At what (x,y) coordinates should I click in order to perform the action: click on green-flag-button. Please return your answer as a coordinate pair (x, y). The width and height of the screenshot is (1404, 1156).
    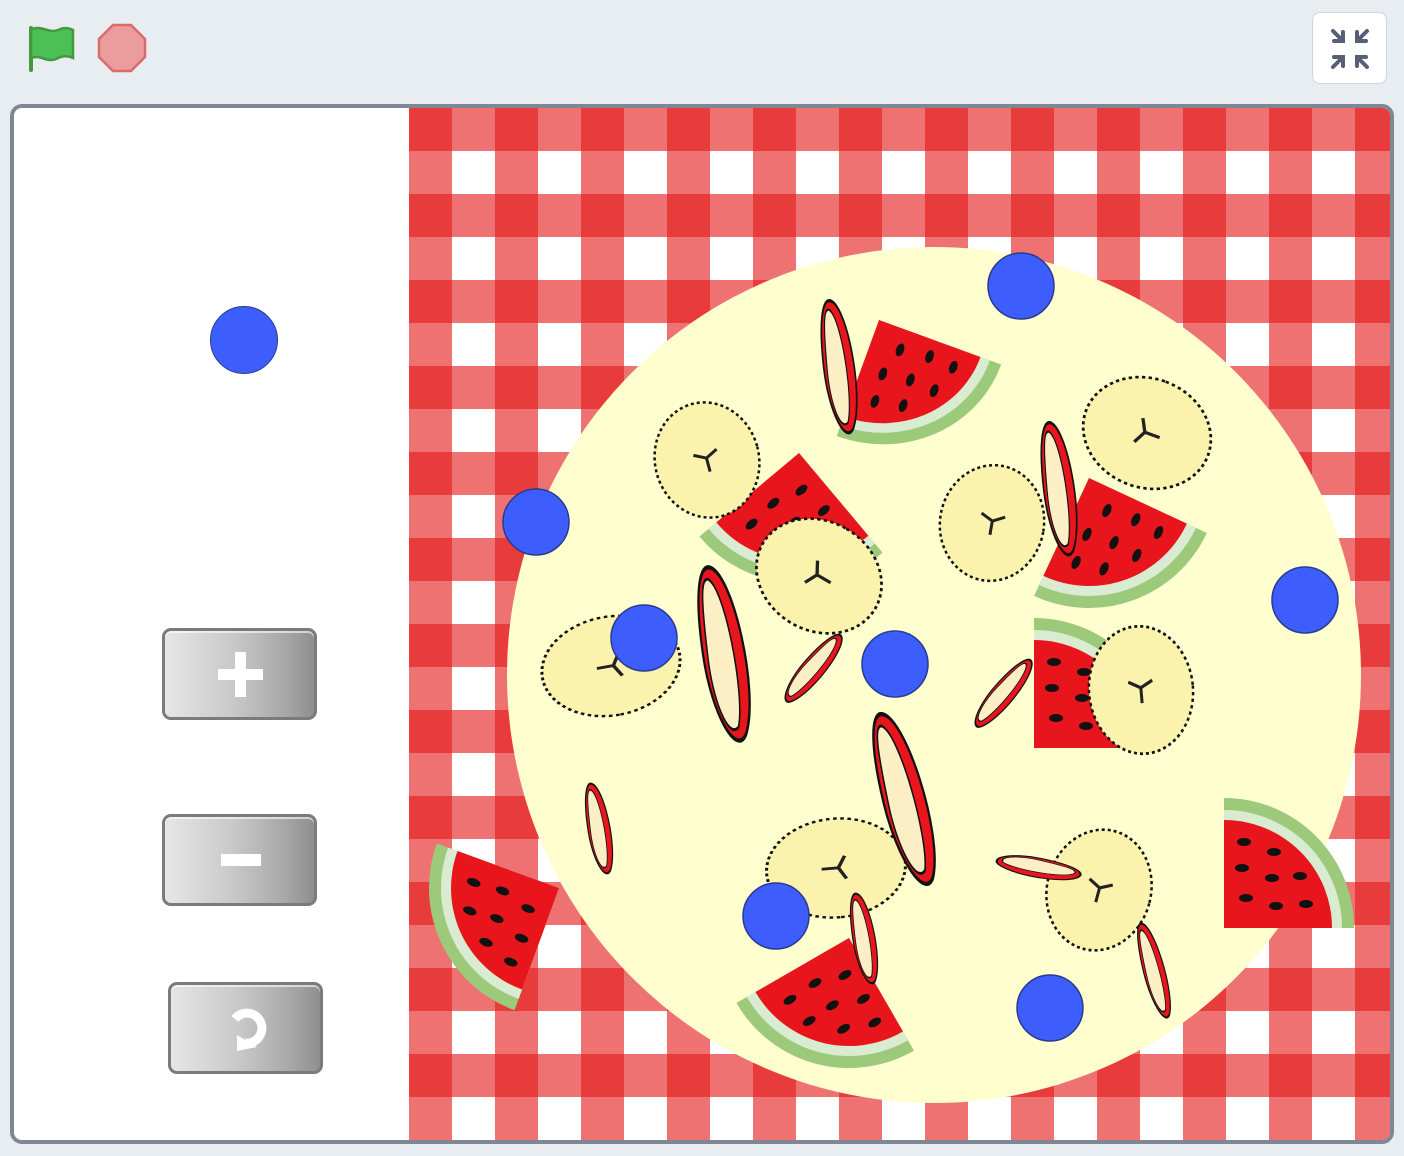
    Looking at the image, I should click on (51, 48).